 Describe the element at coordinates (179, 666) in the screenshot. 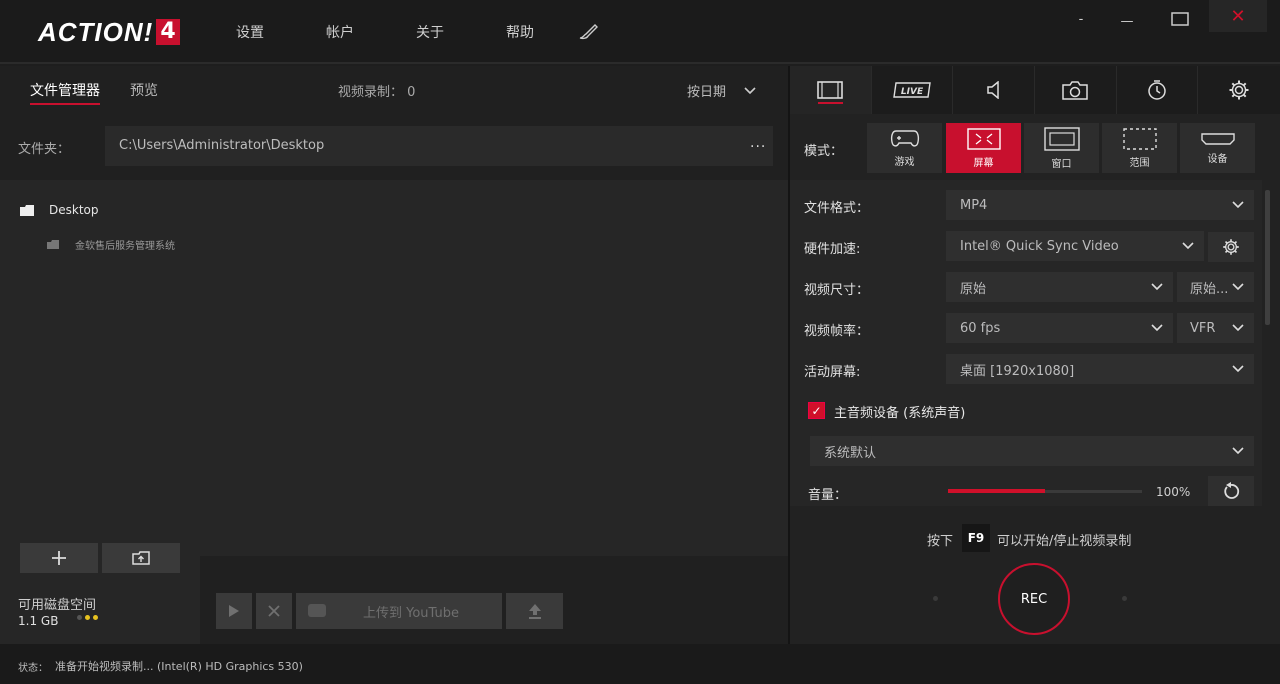

I see `status-text: 准备开始视频录制... (Intel(R) HD Graphics 530)` at that location.